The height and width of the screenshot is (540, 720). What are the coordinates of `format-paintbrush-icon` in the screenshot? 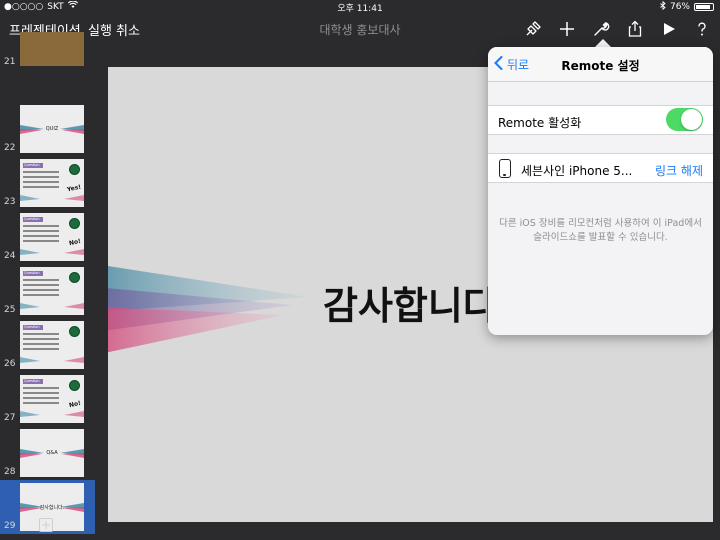 It's located at (533, 29).